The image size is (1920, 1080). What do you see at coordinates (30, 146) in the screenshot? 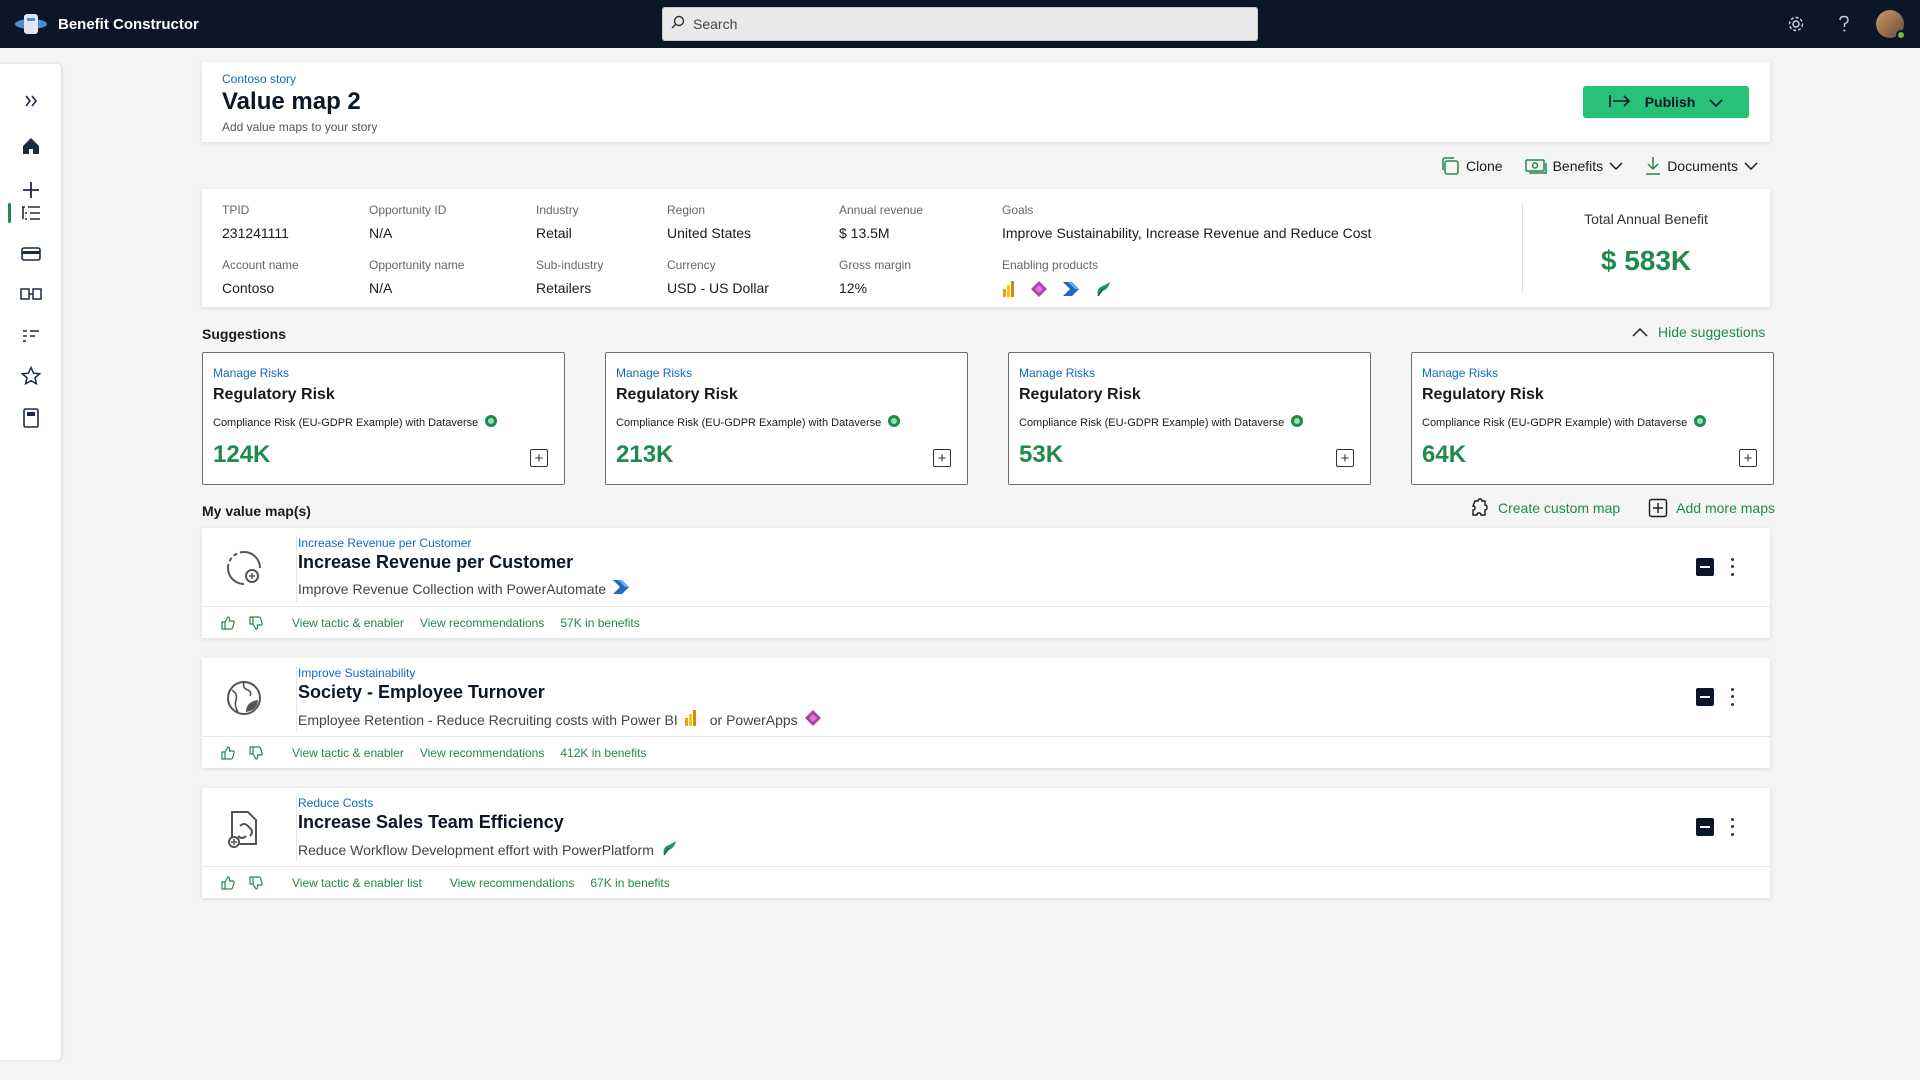
I see `home-icon` at bounding box center [30, 146].